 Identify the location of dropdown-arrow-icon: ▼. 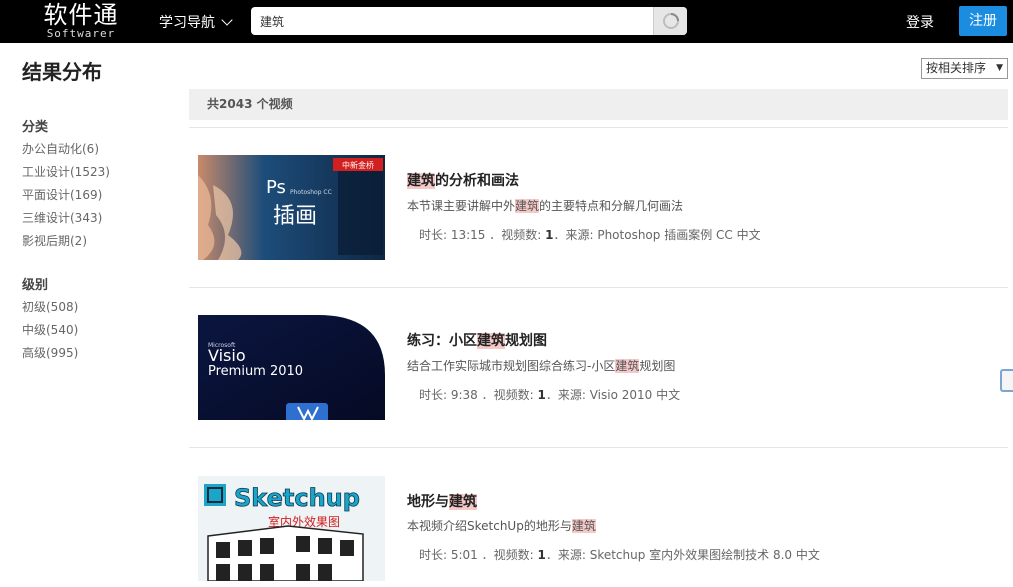
(999, 68).